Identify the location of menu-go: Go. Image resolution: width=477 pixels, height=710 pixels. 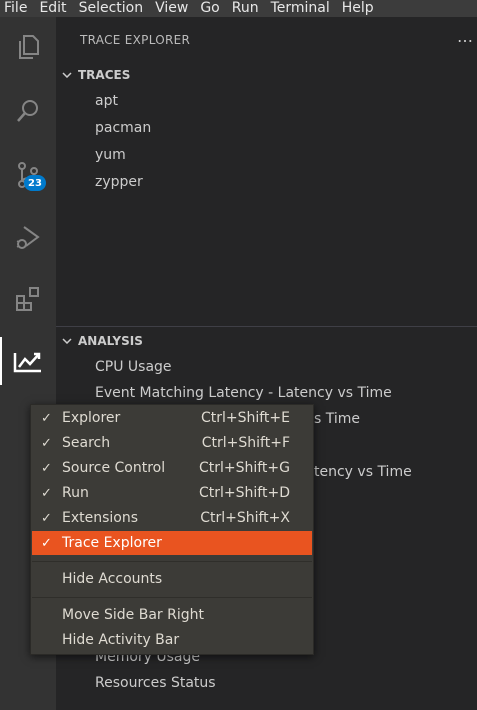
(209, 8).